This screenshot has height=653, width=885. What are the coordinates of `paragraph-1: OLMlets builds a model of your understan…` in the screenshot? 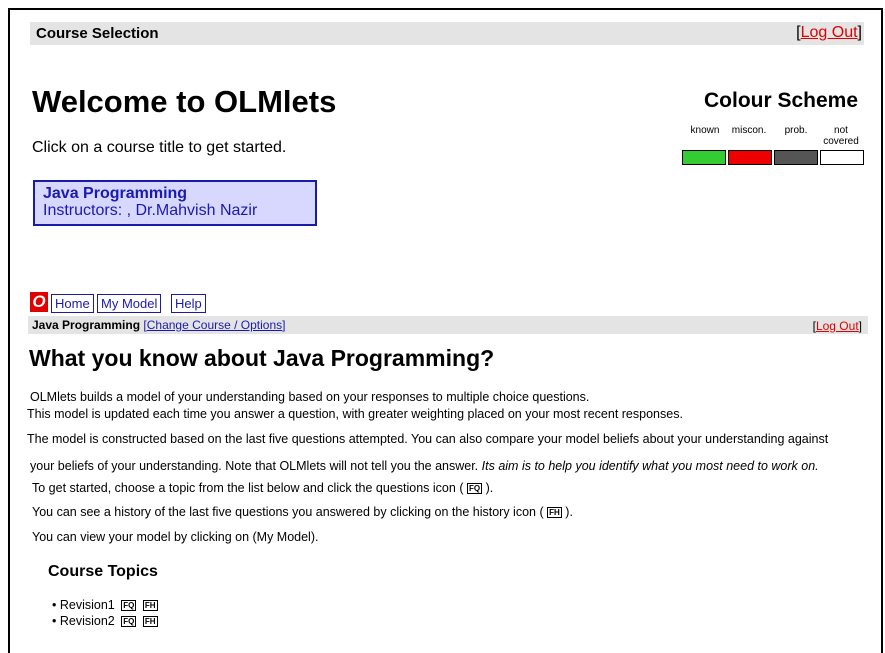 It's located at (310, 397).